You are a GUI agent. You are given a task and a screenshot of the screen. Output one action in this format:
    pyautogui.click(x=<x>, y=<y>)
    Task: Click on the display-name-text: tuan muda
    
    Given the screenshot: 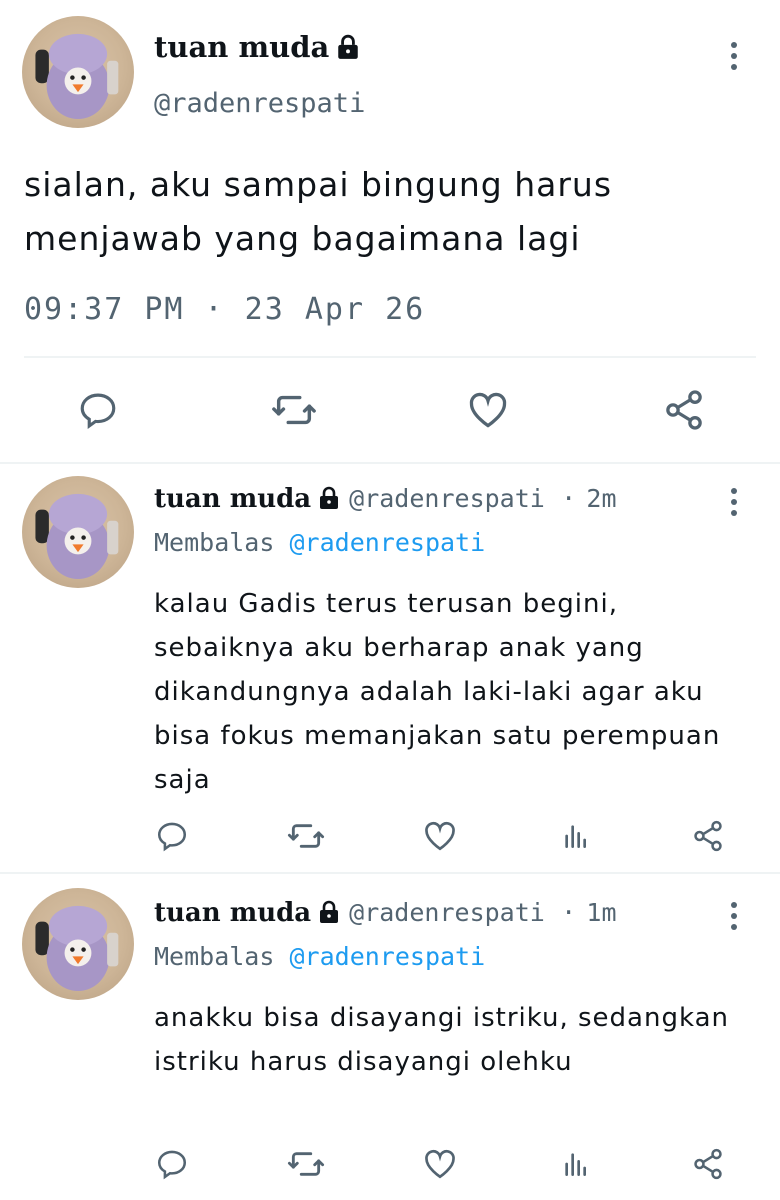 What is the action you would take?
    pyautogui.click(x=242, y=47)
    